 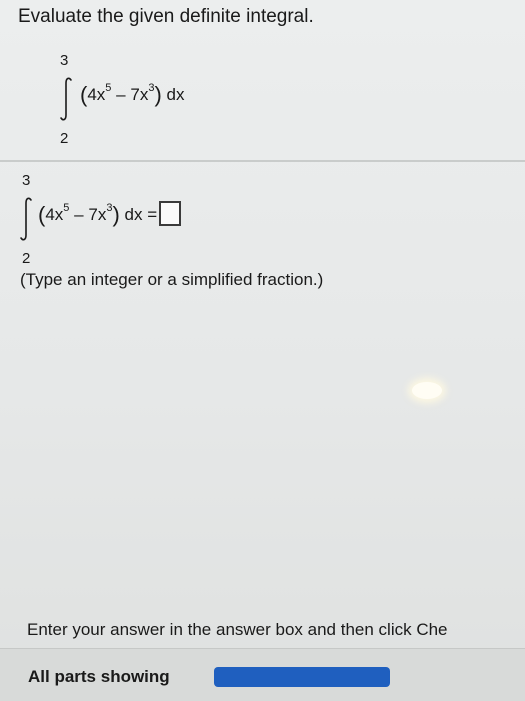 I want to click on answer-integral-lower-limit: 2, so click(x=26, y=258).